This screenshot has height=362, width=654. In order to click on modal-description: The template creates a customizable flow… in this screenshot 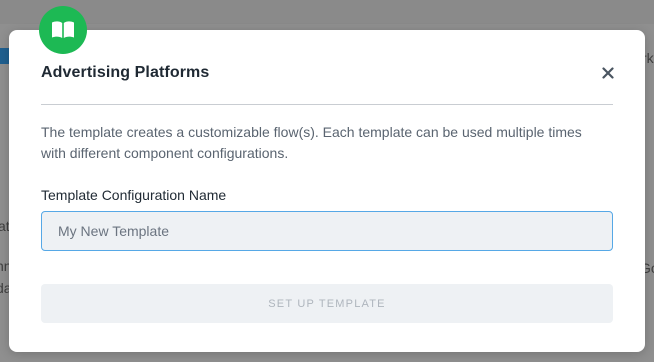, I will do `click(311, 142)`.